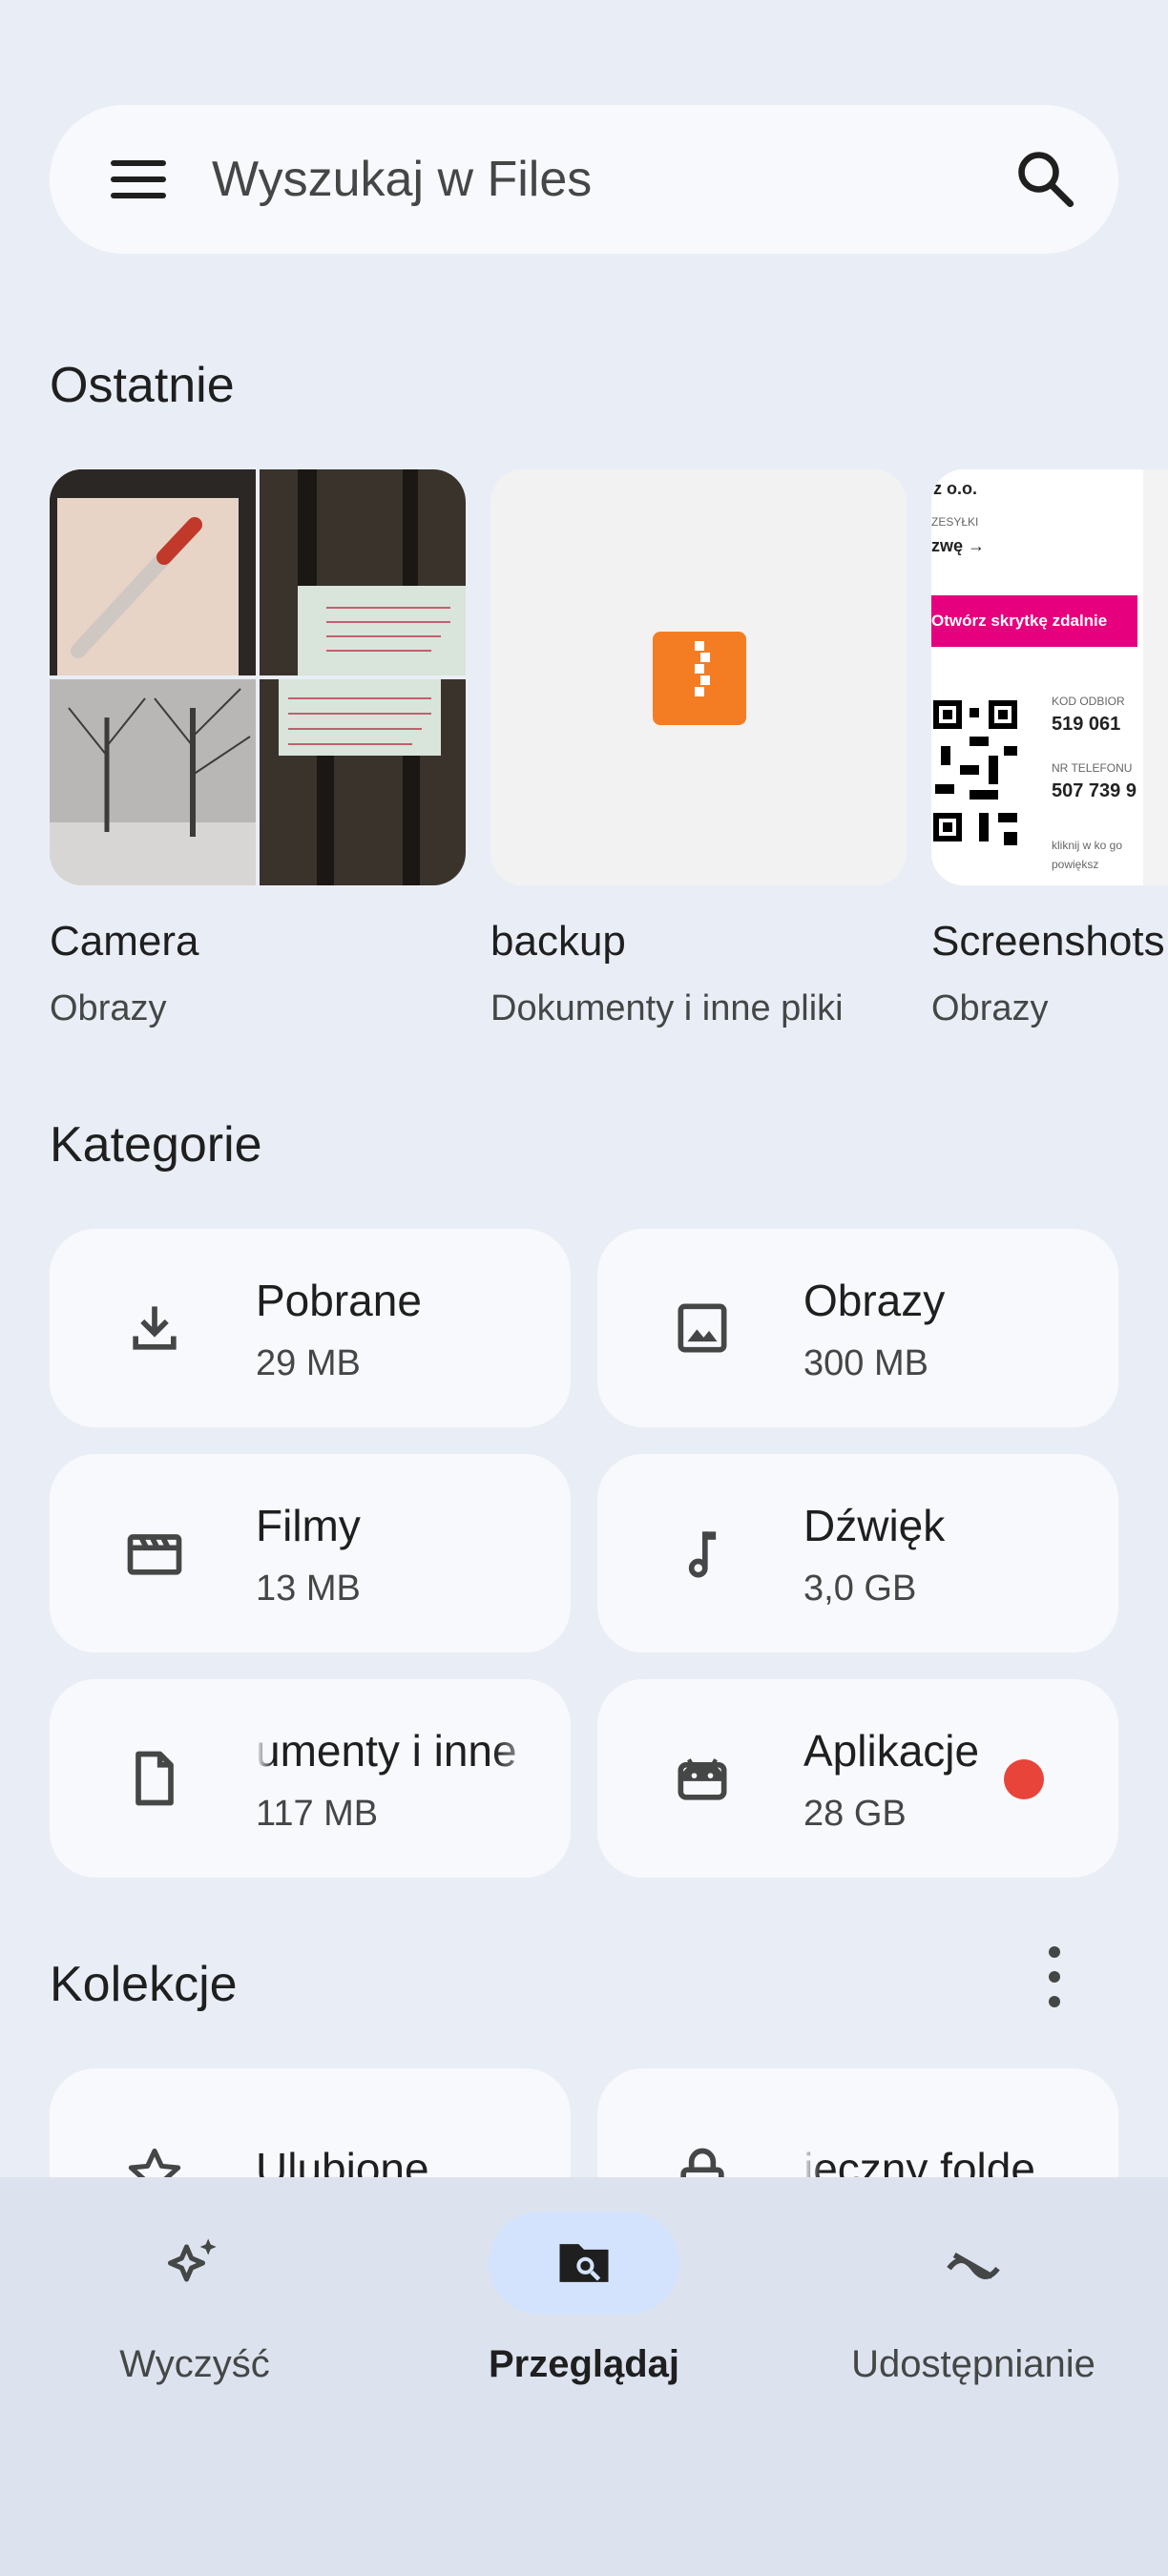  Describe the element at coordinates (317, 1814) in the screenshot. I see `category-size: 117 MB` at that location.